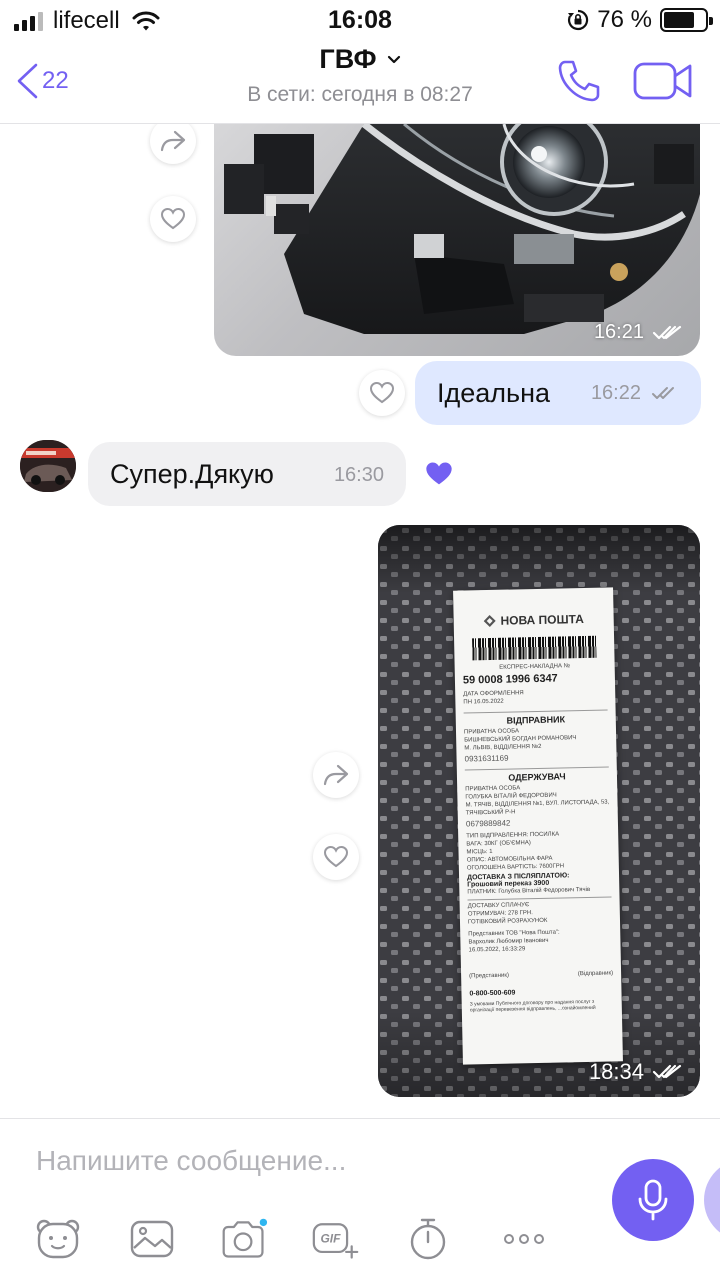 The height and width of the screenshot is (1280, 720). I want to click on message-time: 16:22, so click(615, 393).